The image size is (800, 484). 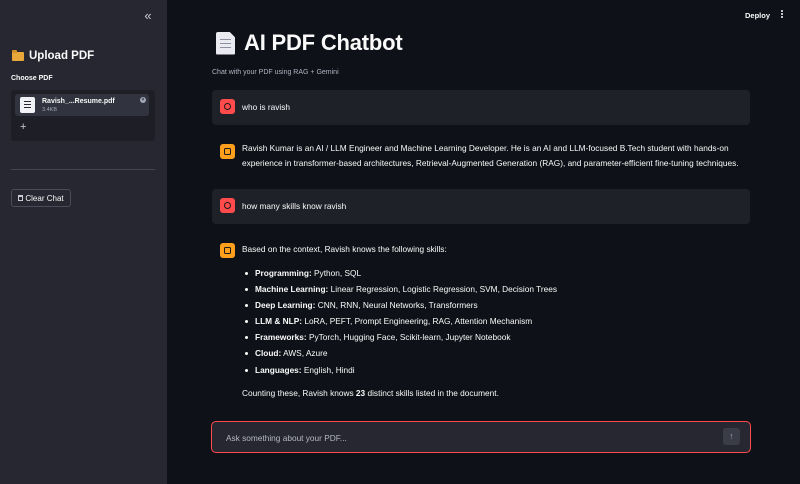 I want to click on clear-chat-button: Clear Chat, so click(x=41, y=198).